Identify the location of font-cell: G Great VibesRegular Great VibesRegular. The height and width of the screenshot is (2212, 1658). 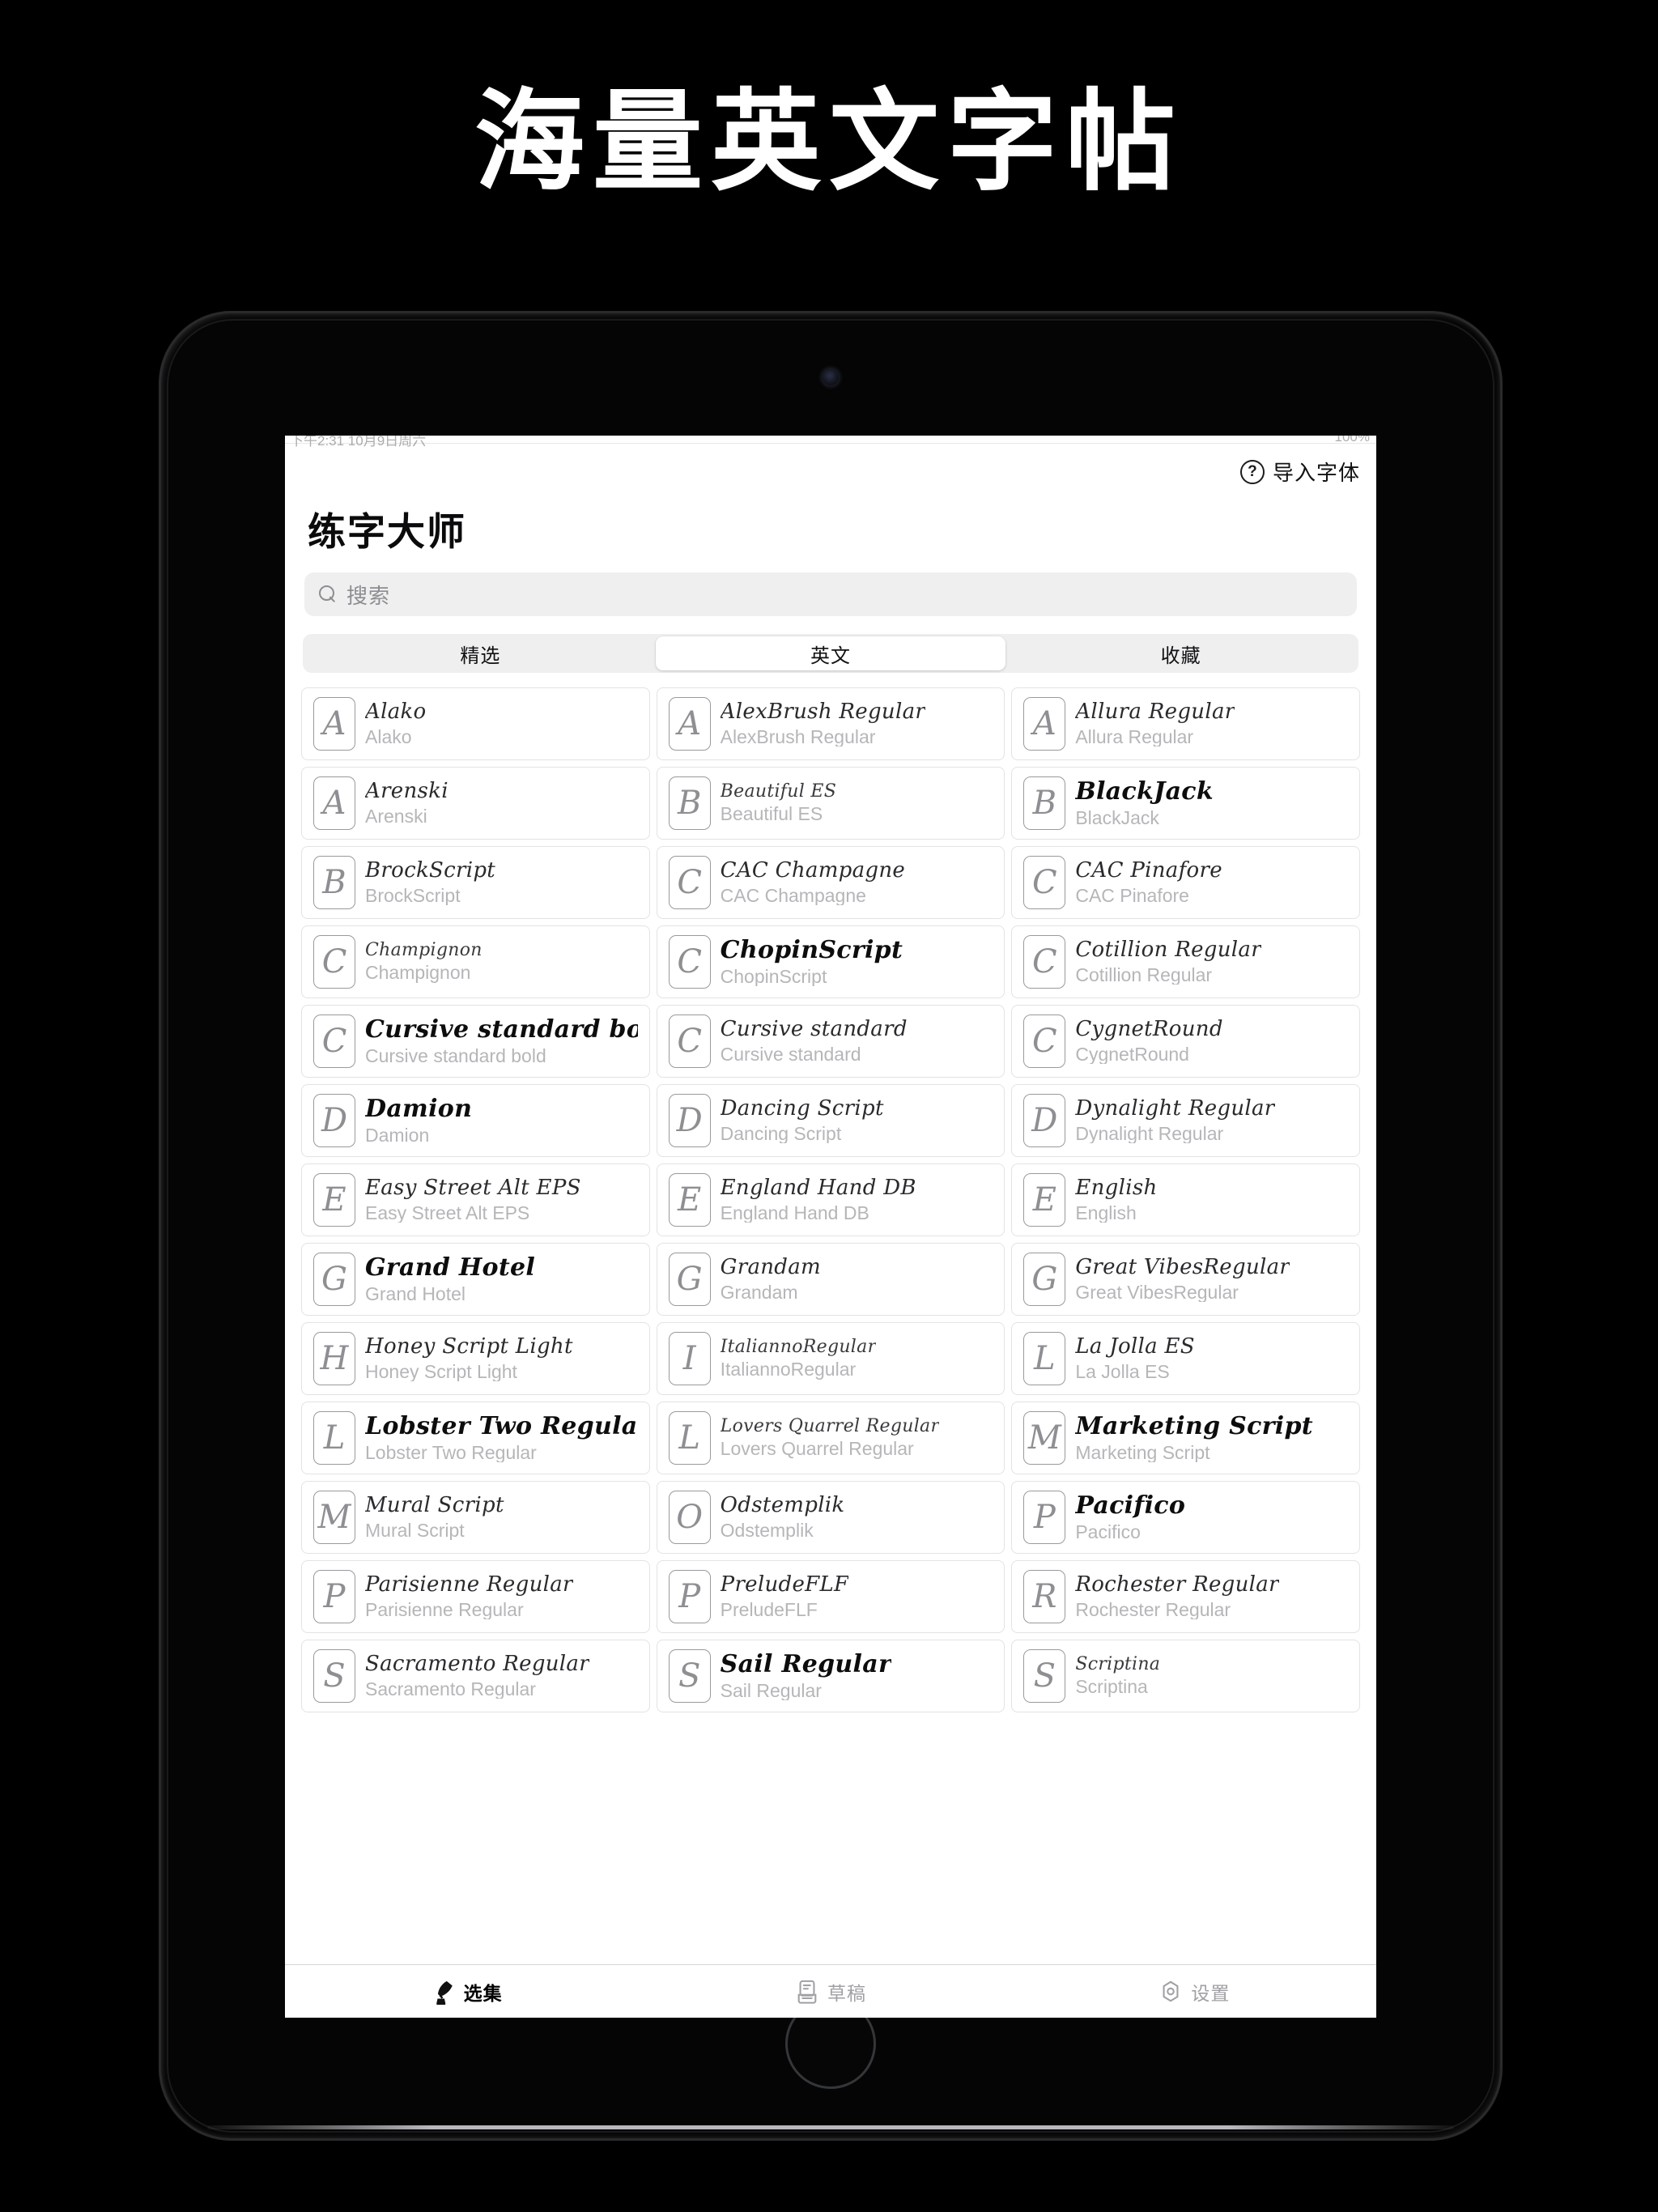
(1185, 1280).